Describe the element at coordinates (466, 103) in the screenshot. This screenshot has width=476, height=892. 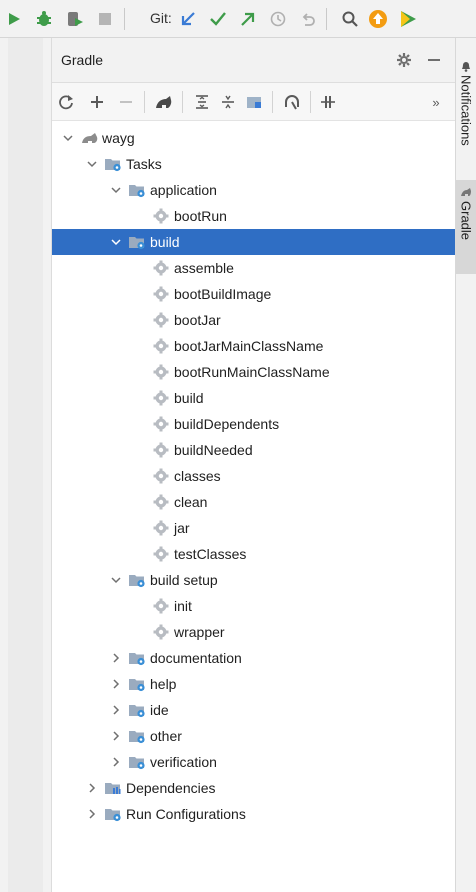
I see `notifications-tab: Notifications` at that location.